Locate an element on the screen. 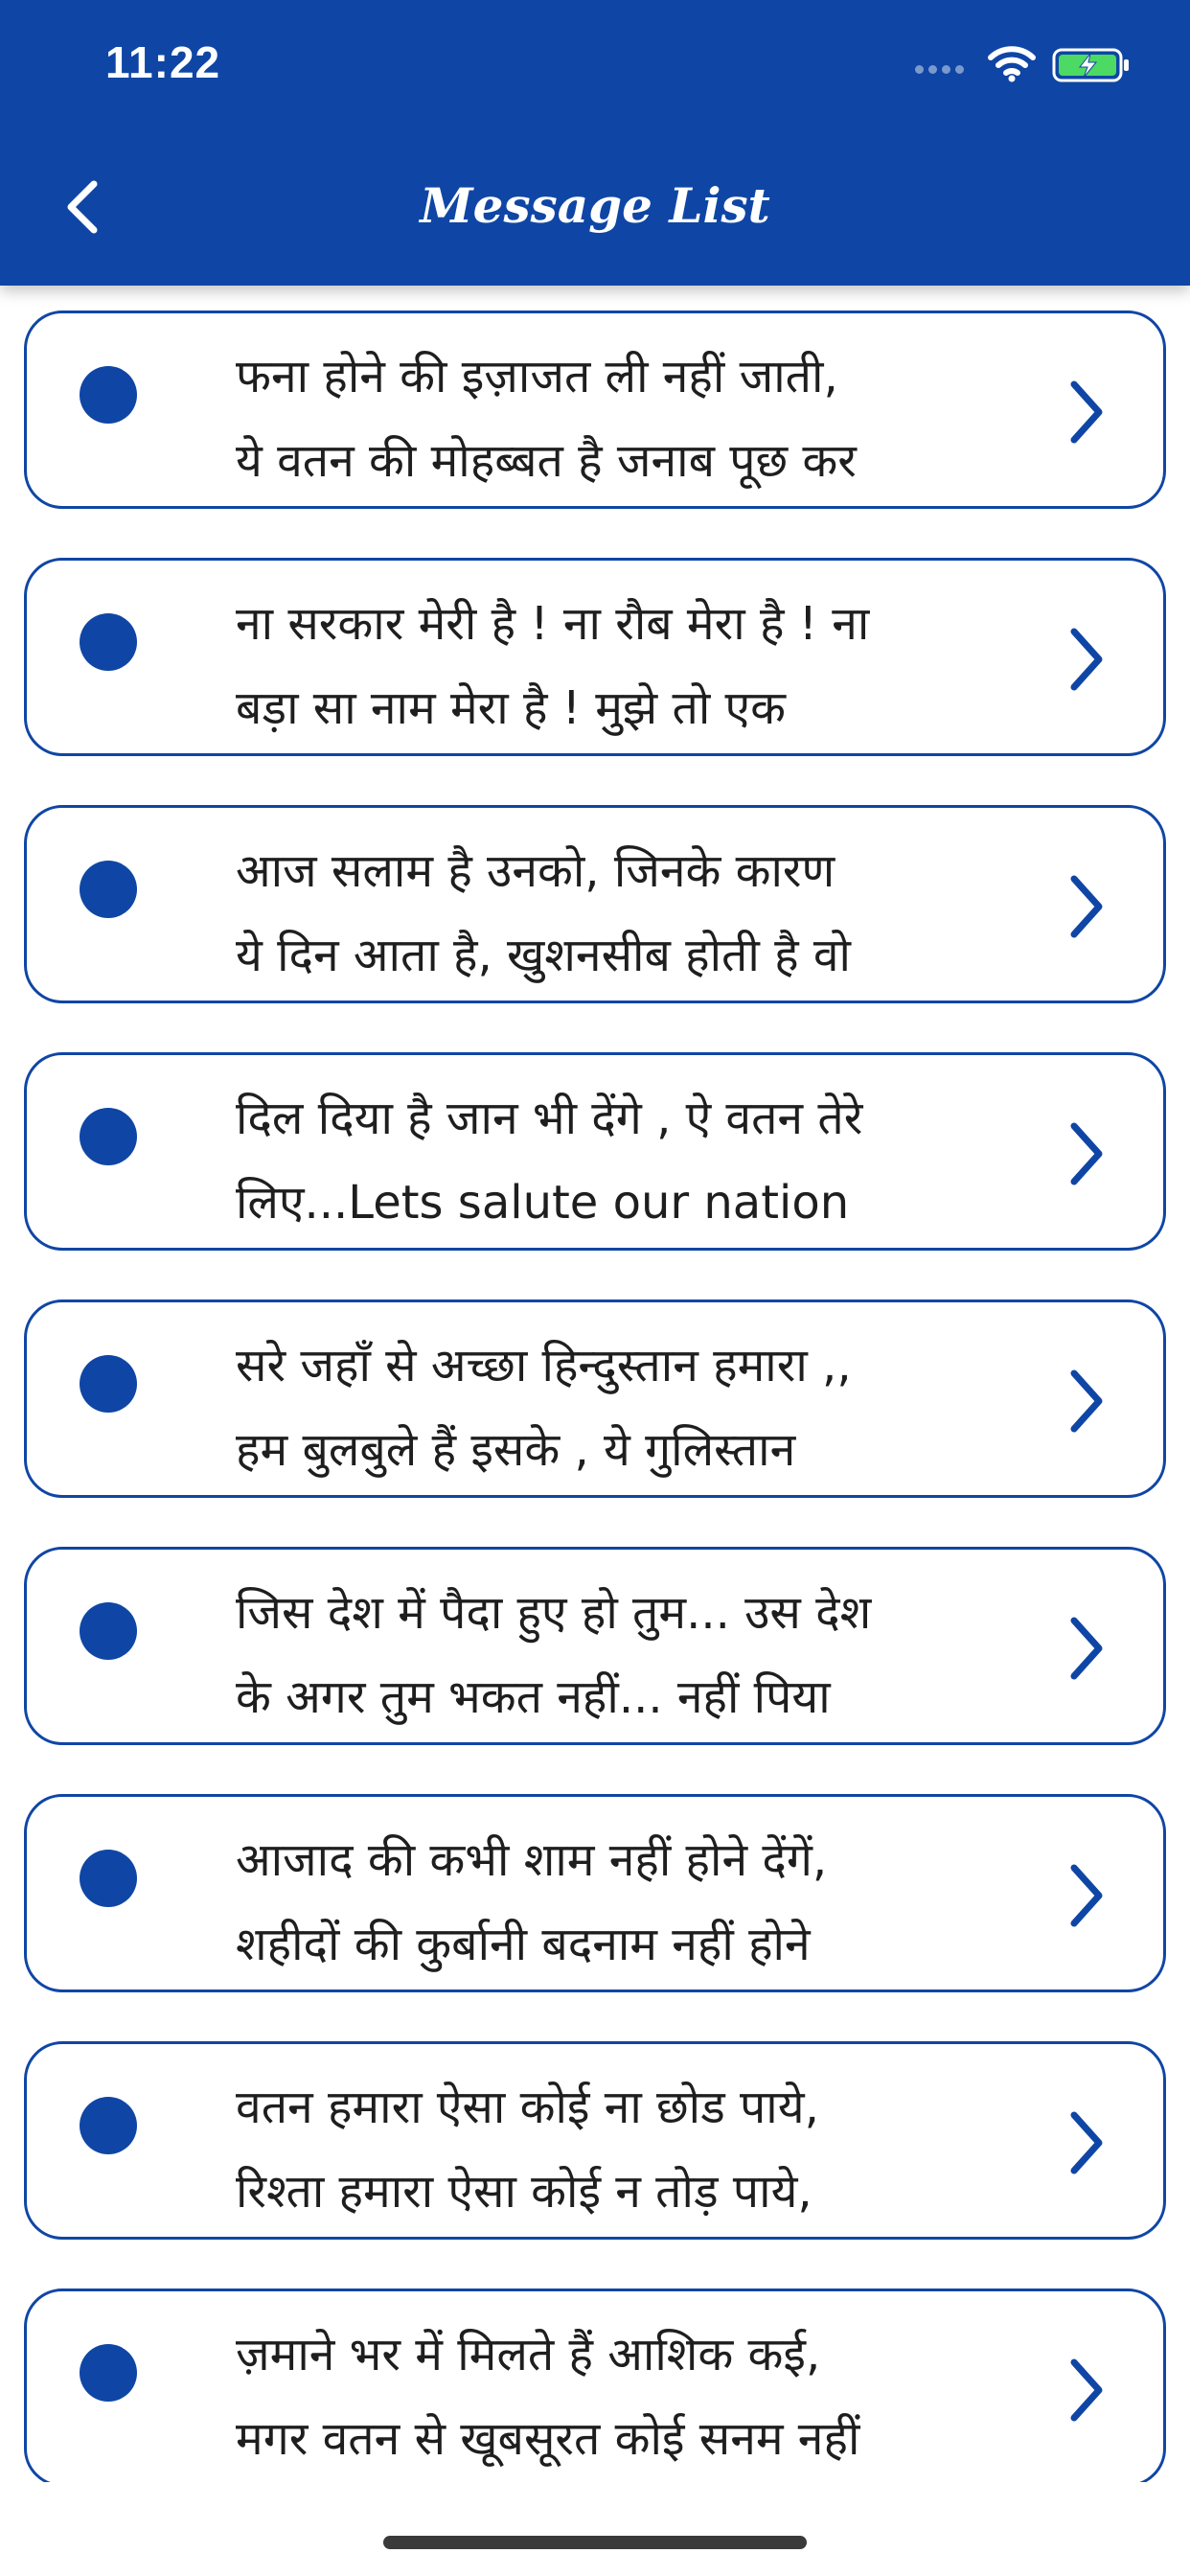 The width and height of the screenshot is (1190, 2576). home-indicator is located at coordinates (595, 2542).